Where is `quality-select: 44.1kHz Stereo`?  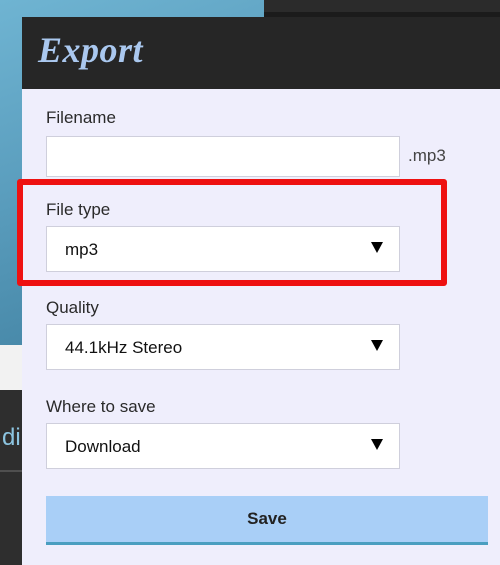 quality-select: 44.1kHz Stereo is located at coordinates (223, 347).